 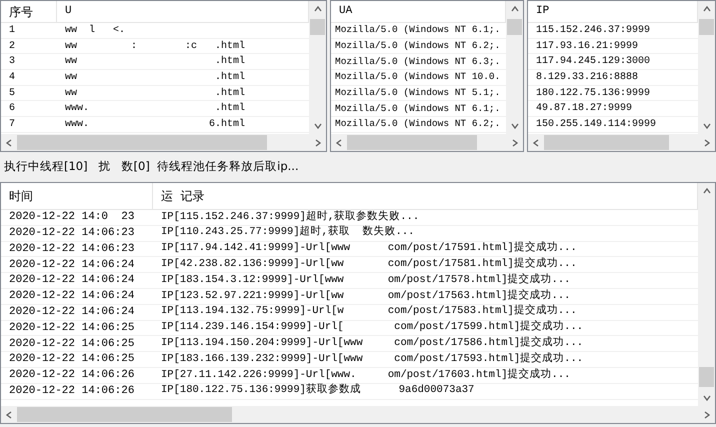 I want to click on table-cell-text: 150.255.149.114:9999, so click(x=596, y=125).